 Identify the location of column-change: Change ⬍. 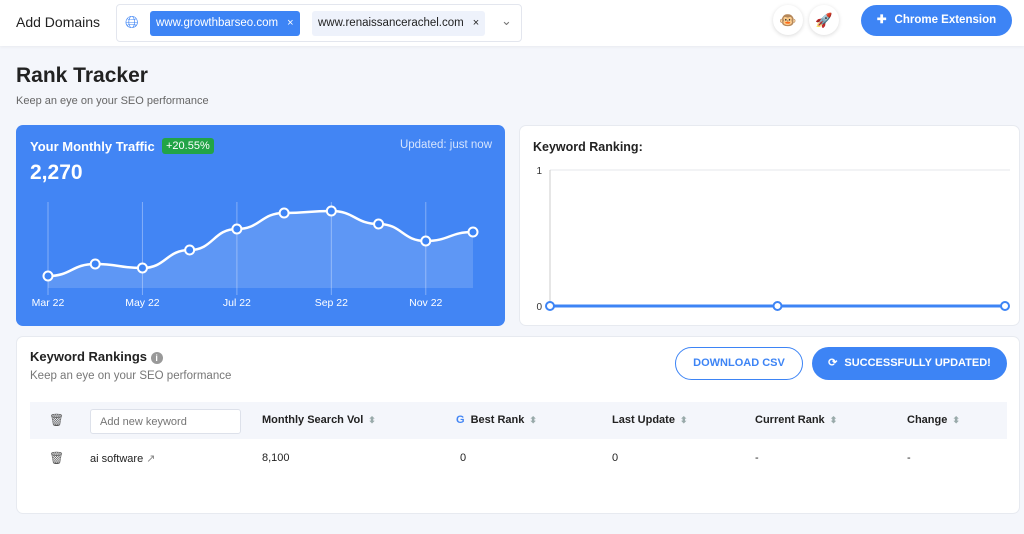
(933, 420).